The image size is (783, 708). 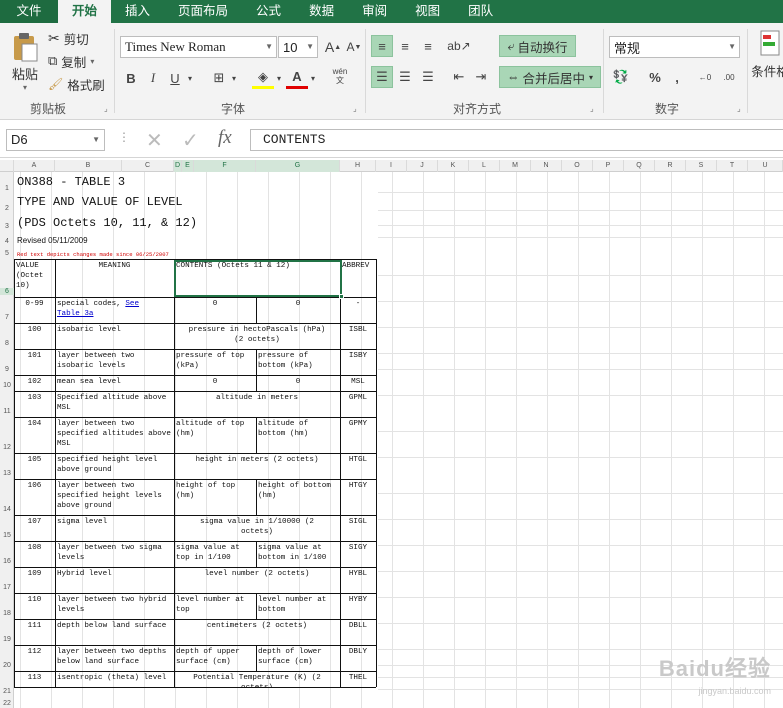 What do you see at coordinates (34, 383) in the screenshot?
I see `value-cell: 102` at bounding box center [34, 383].